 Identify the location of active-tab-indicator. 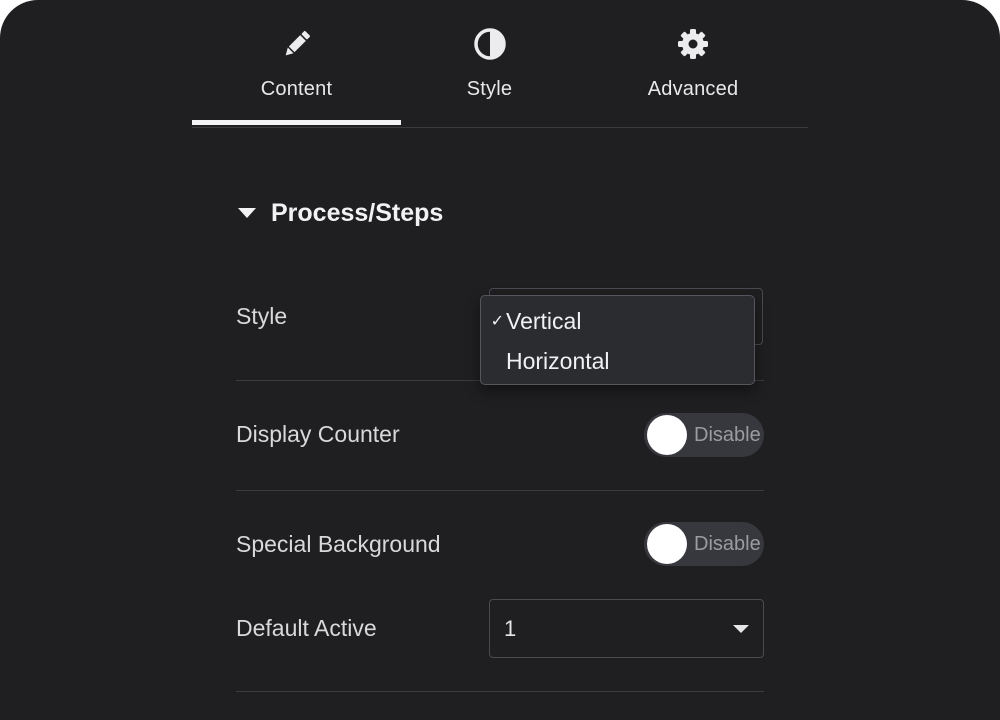
(296, 122).